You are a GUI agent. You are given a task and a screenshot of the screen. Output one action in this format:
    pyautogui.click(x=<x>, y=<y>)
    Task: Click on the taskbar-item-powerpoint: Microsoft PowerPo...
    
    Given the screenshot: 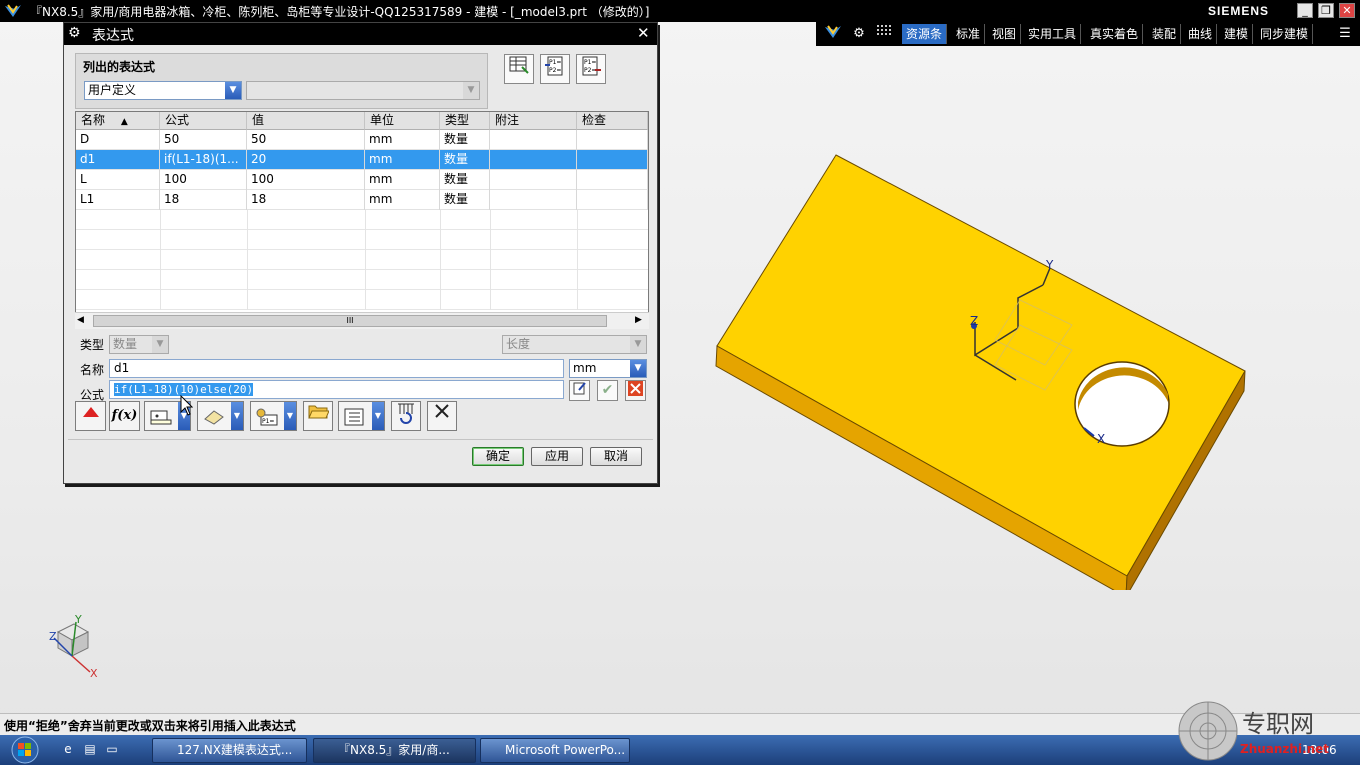 What is the action you would take?
    pyautogui.click(x=555, y=750)
    